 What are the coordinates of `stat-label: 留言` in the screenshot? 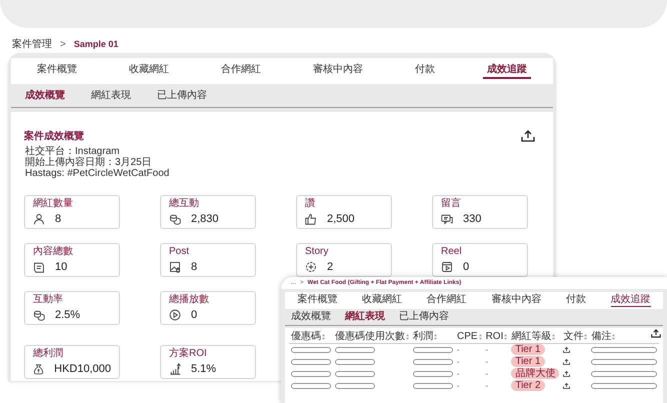 It's located at (451, 204).